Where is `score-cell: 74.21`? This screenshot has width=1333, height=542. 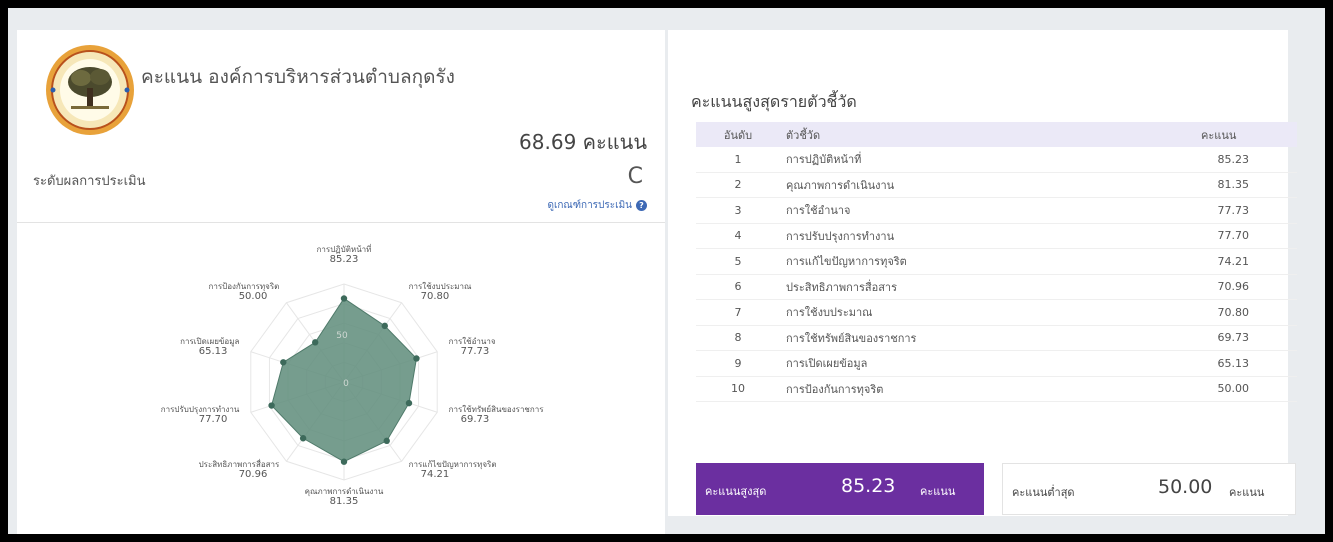 score-cell: 74.21 is located at coordinates (1201, 261).